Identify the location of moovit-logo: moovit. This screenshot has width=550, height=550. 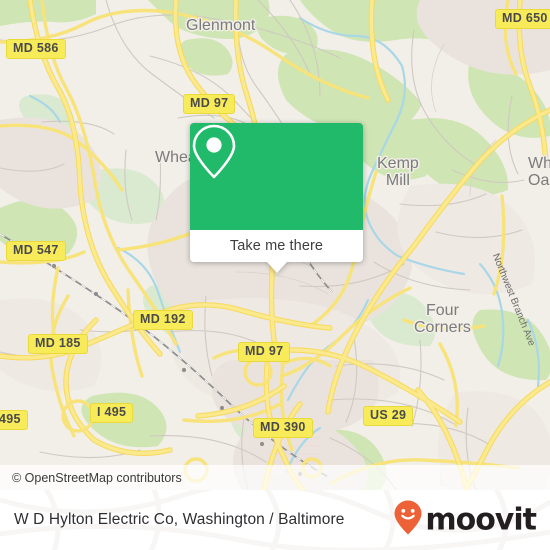
(465, 520).